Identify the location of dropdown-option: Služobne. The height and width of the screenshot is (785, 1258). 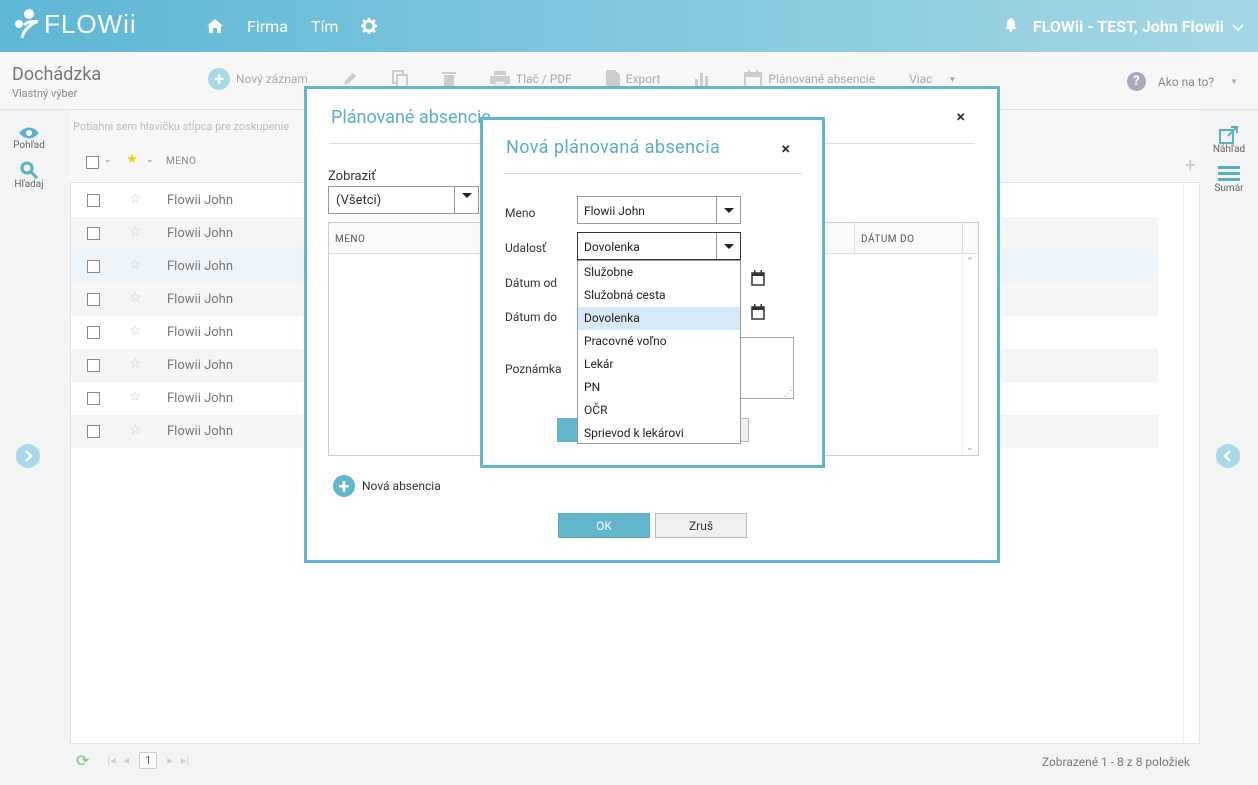
(659, 272).